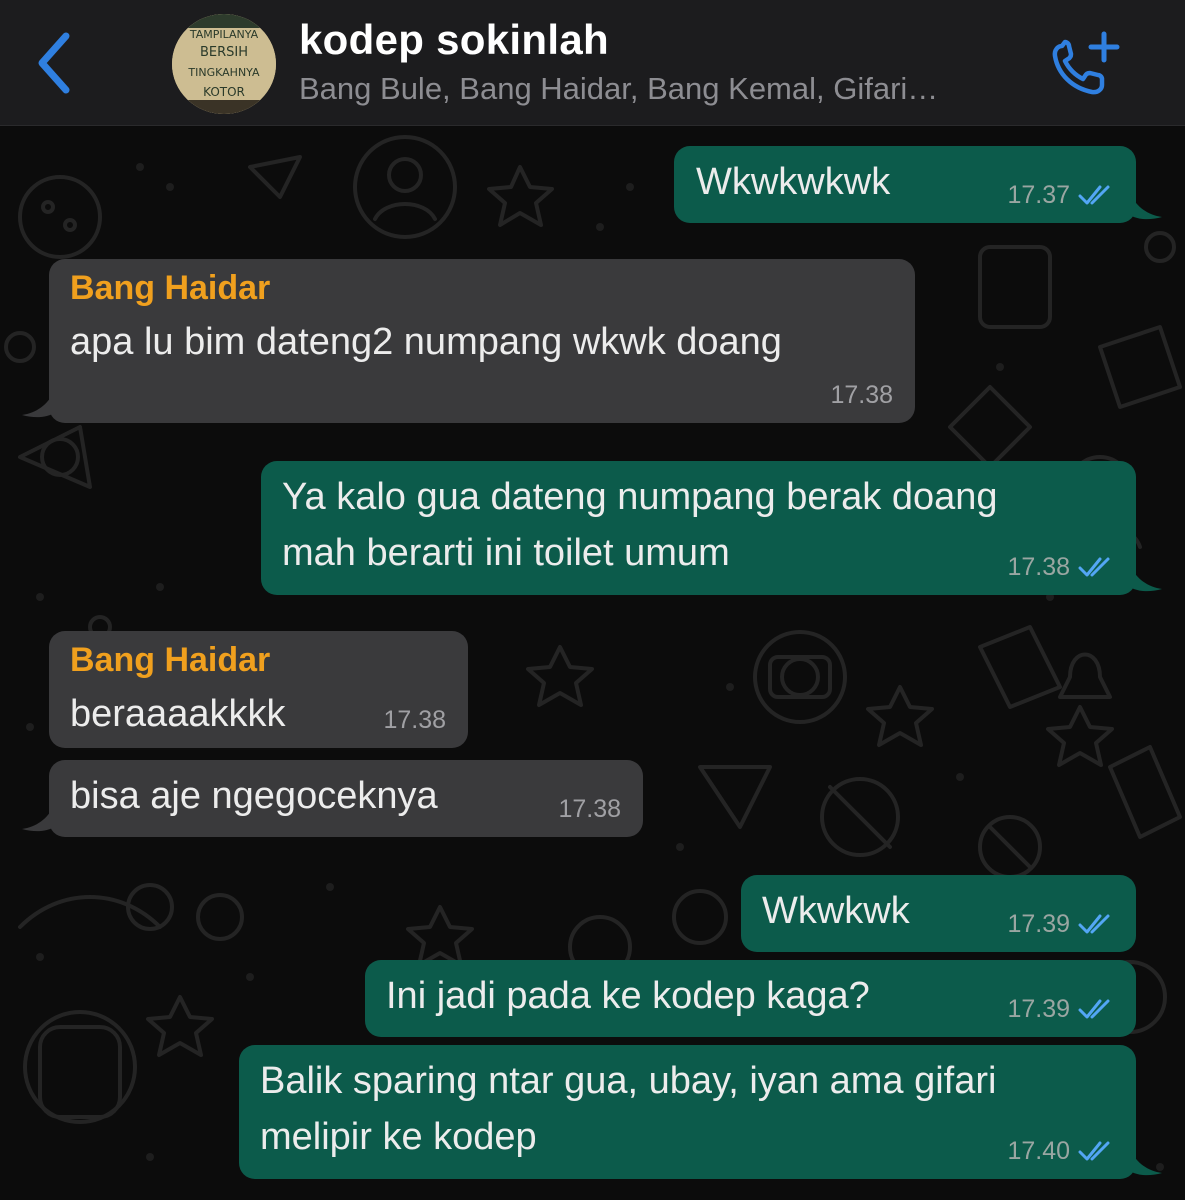 Image resolution: width=1185 pixels, height=1200 pixels. What do you see at coordinates (178, 714) in the screenshot?
I see `message-text: beraaaakkkk` at bounding box center [178, 714].